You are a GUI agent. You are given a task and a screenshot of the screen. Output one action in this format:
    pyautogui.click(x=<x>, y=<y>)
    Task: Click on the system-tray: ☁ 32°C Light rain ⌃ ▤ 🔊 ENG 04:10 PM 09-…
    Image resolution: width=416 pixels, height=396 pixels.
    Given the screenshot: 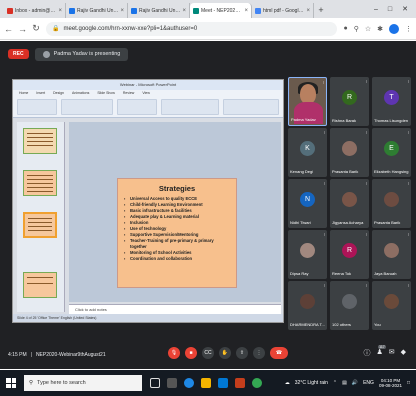 What is the action you would take?
    pyautogui.click(x=347, y=383)
    